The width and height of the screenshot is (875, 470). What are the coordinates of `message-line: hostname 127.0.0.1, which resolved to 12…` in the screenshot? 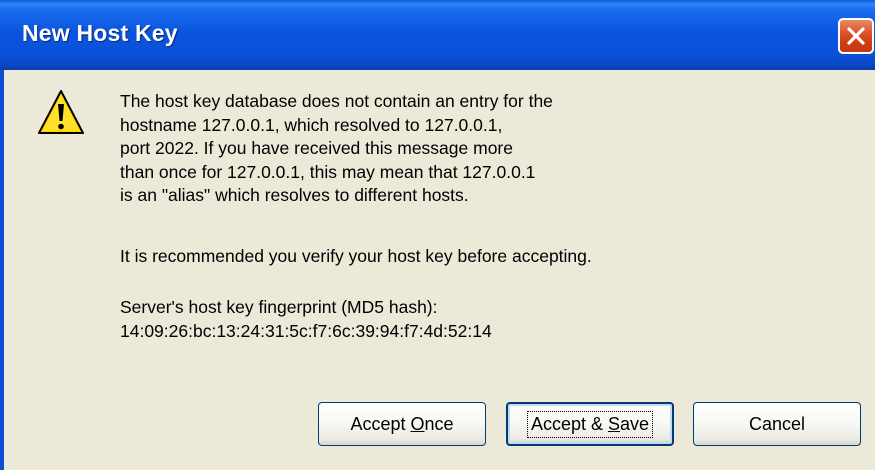 It's located at (311, 124).